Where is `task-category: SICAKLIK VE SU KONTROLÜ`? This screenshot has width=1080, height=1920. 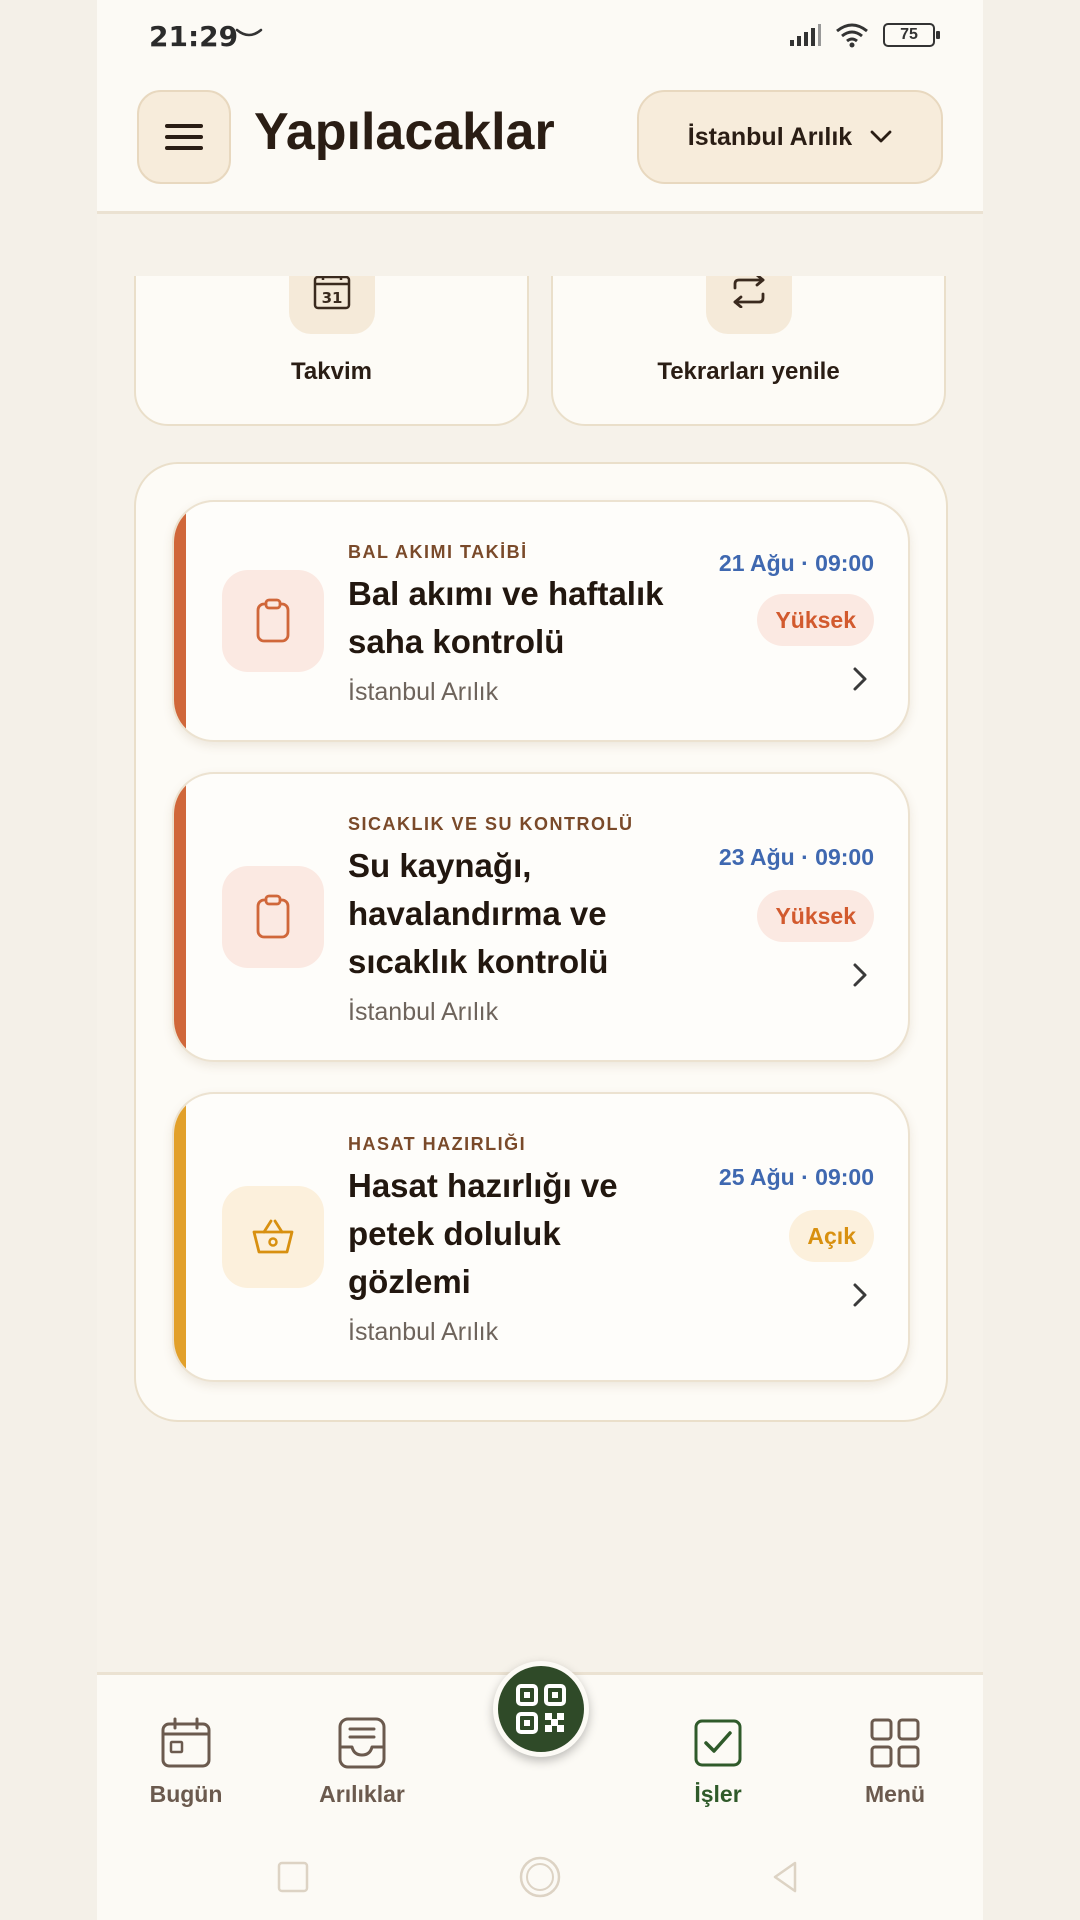 task-category: SICAKLIK VE SU KONTROLÜ is located at coordinates (491, 824).